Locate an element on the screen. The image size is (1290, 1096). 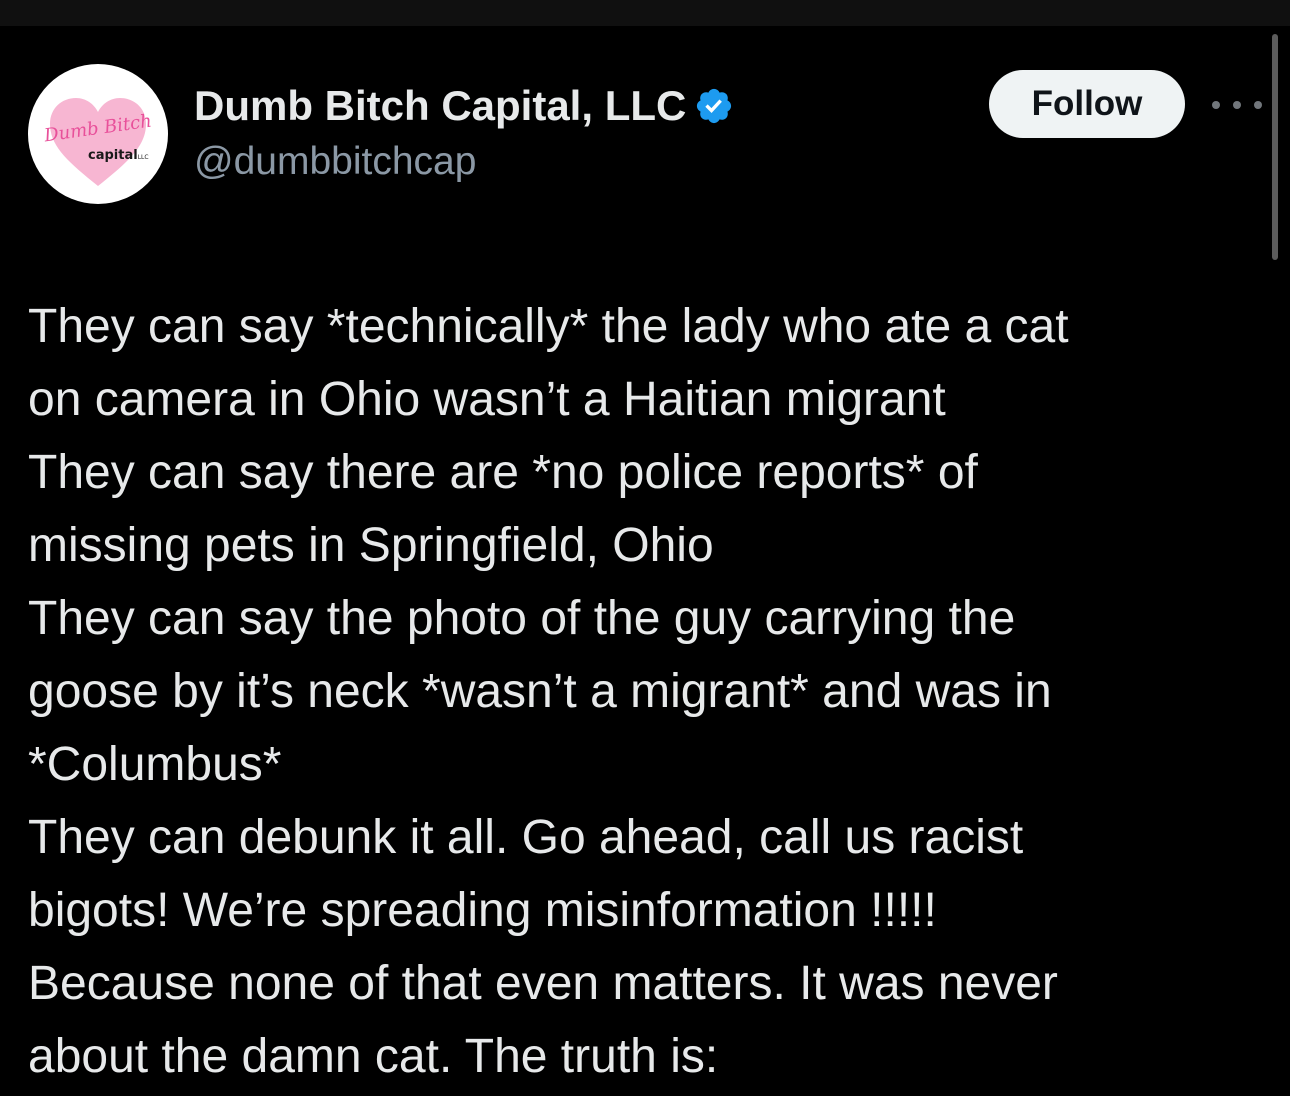
author-name-row: Dumb Bitch Capital, LLC is located at coordinates (464, 106).